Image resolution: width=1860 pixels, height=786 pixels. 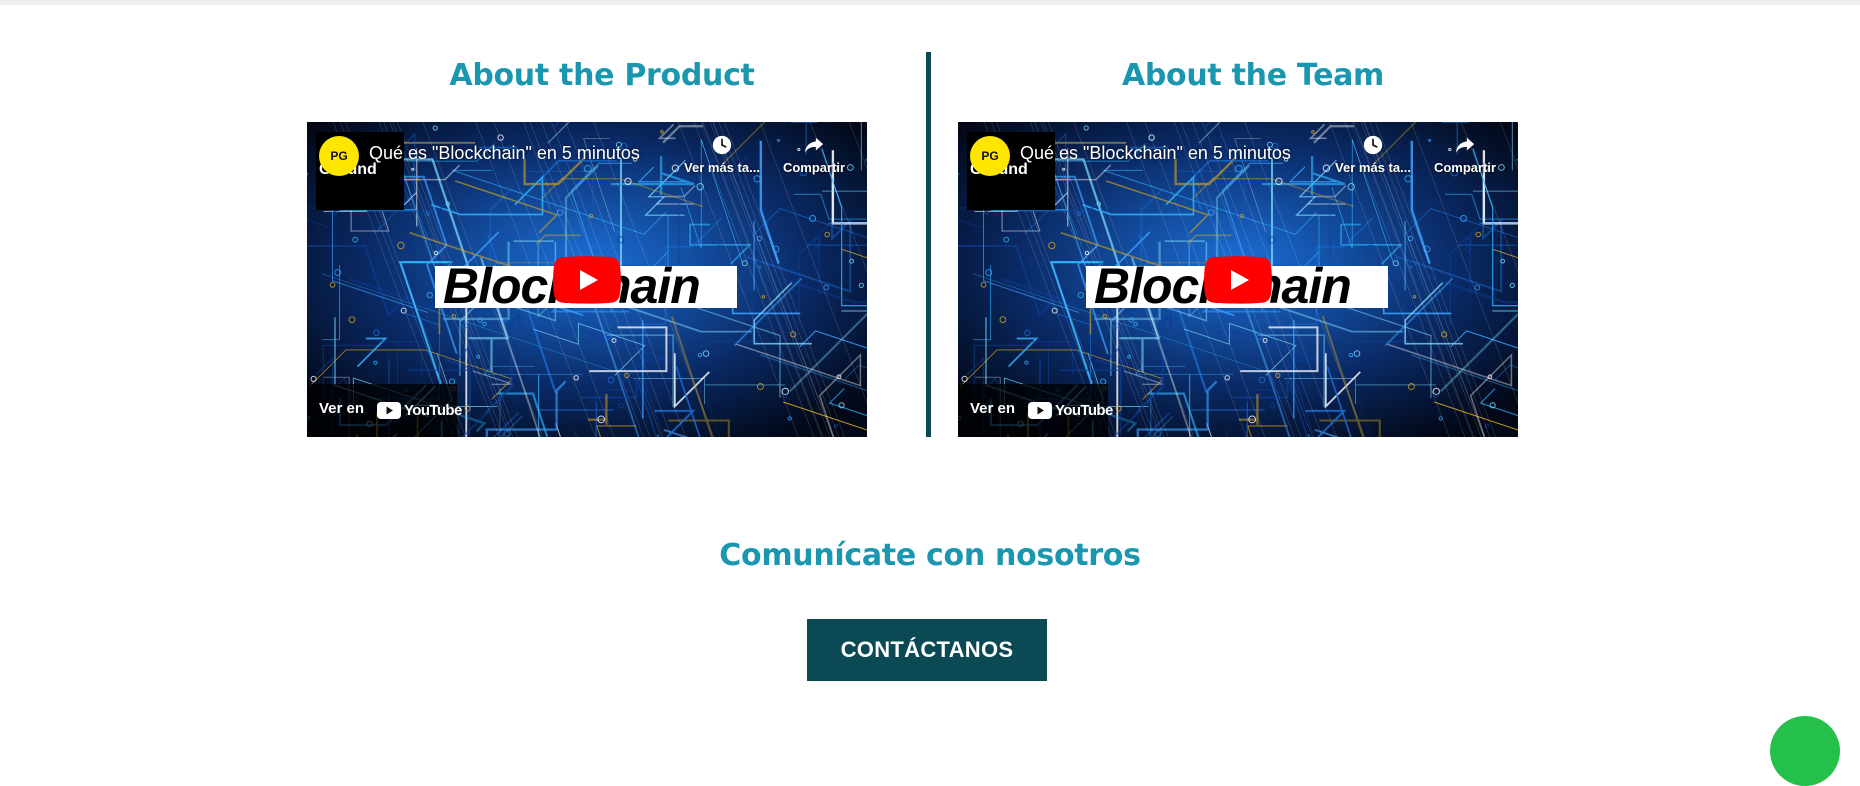 I want to click on contact-button: CONTÁCTANOS, so click(x=927, y=650).